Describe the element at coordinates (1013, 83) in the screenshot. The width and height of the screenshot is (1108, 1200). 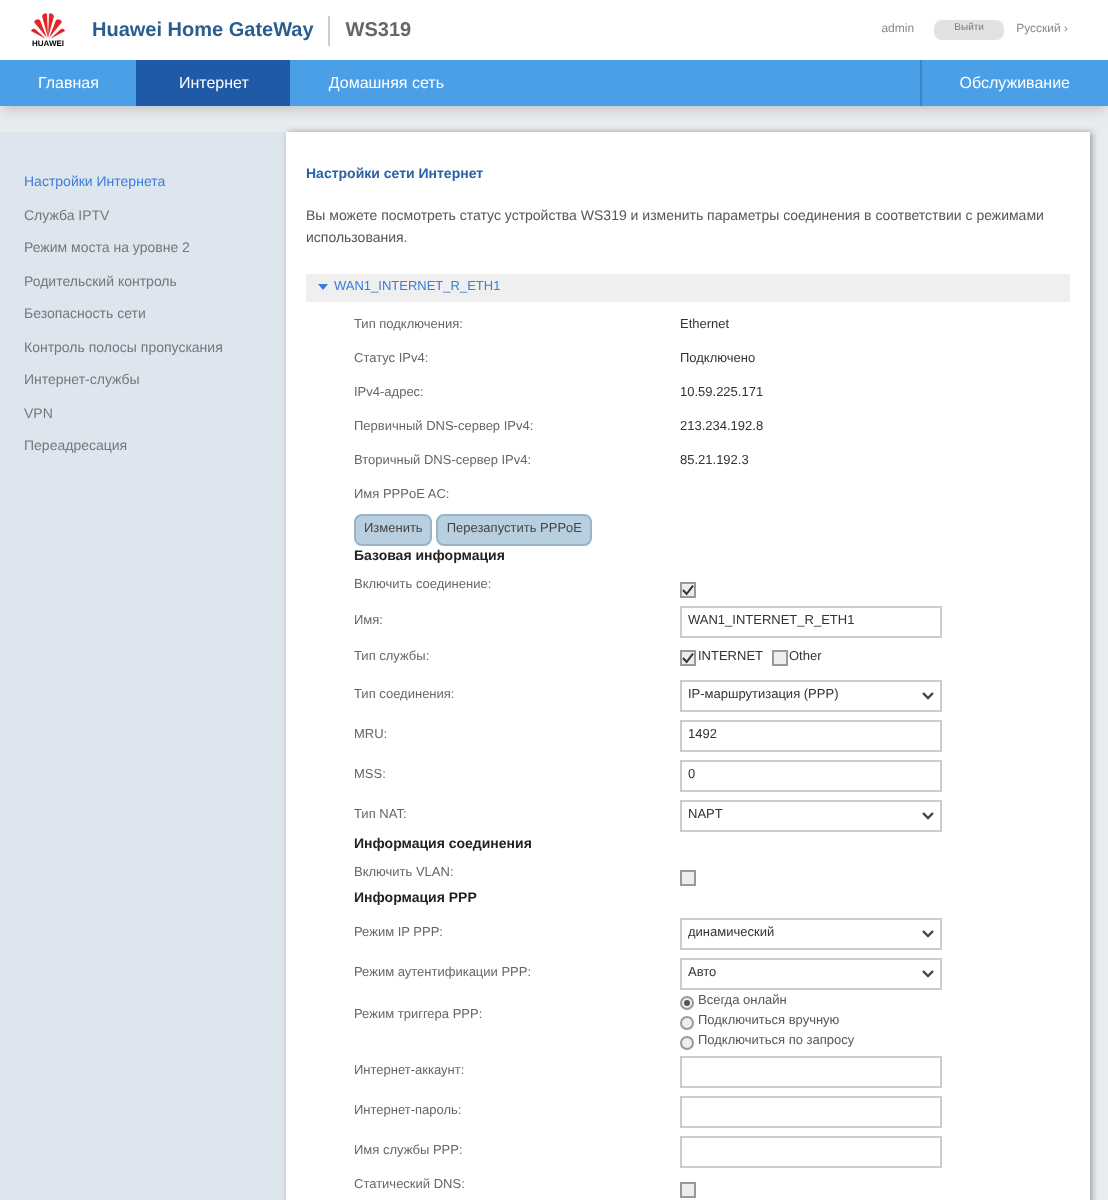
I see `nav-tab: Обслуживание` at that location.